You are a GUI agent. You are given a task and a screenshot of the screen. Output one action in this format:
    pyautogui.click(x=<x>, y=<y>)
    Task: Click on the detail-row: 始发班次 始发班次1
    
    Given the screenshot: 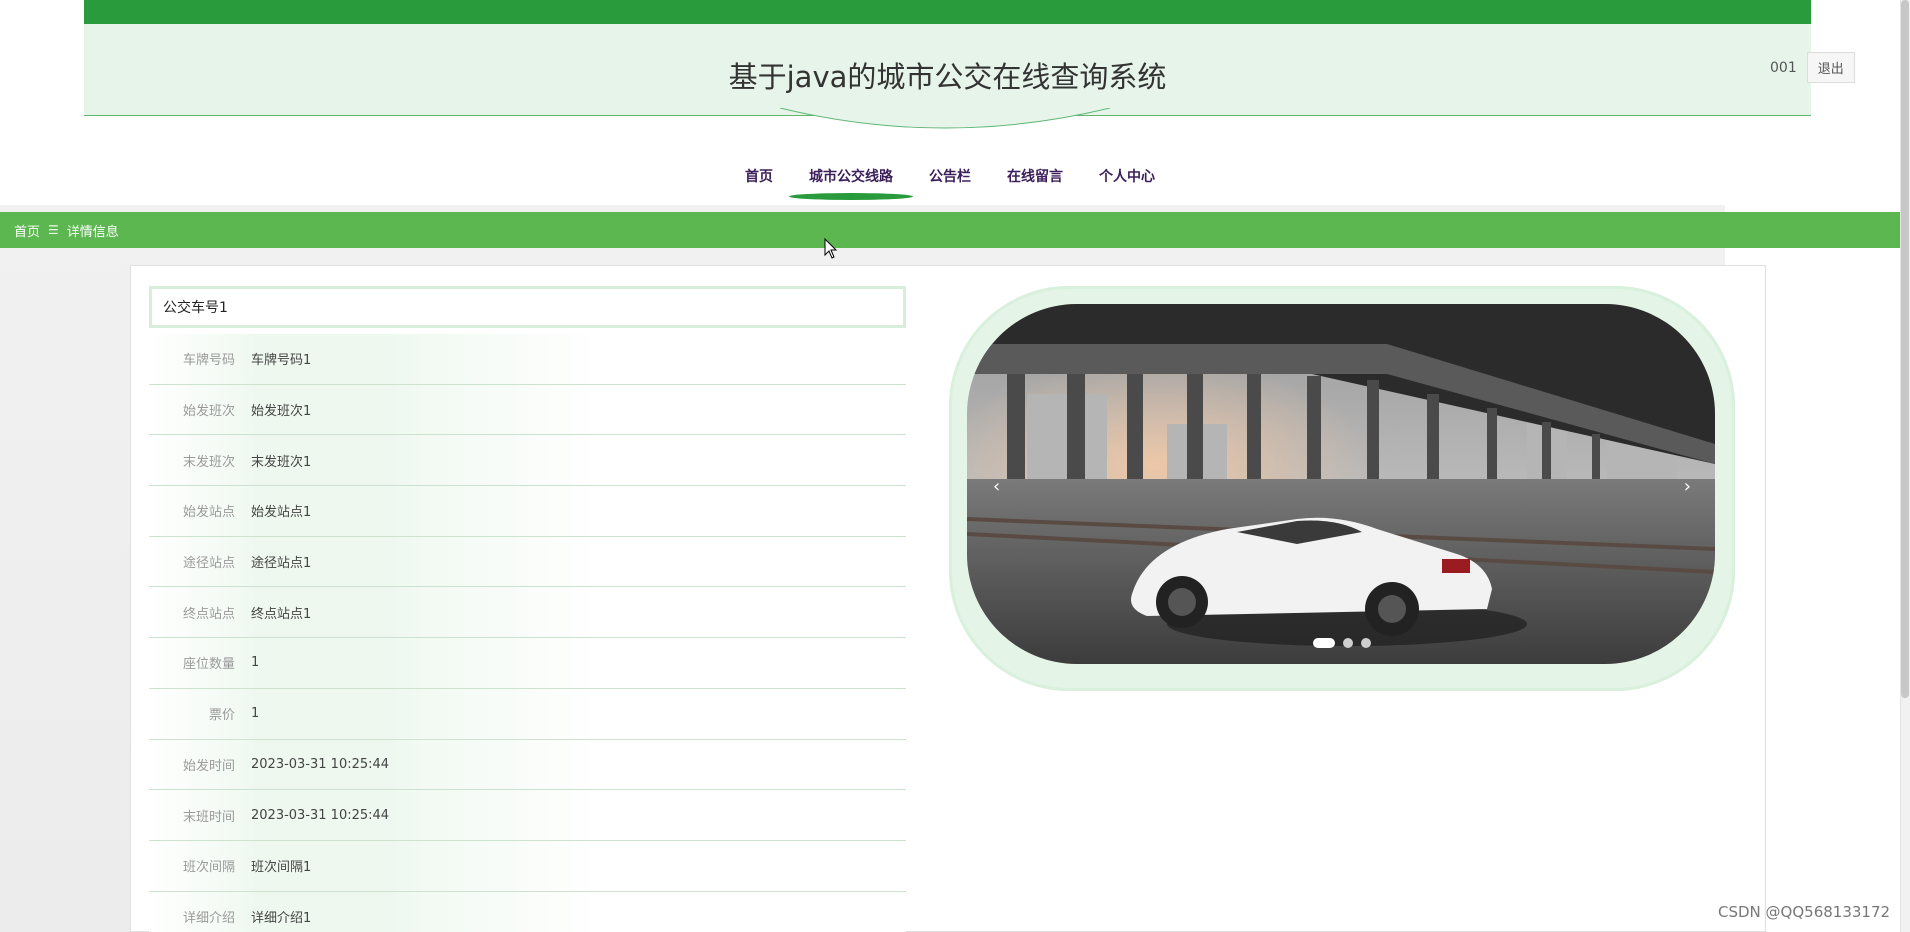 What is the action you would take?
    pyautogui.click(x=527, y=410)
    